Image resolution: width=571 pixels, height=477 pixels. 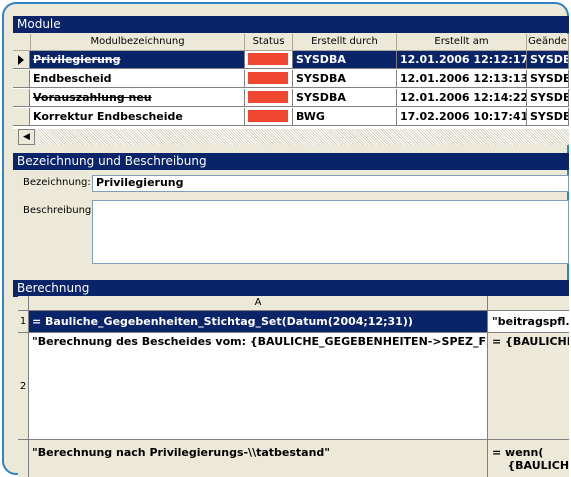 What do you see at coordinates (330, 232) in the screenshot?
I see `description-field` at bounding box center [330, 232].